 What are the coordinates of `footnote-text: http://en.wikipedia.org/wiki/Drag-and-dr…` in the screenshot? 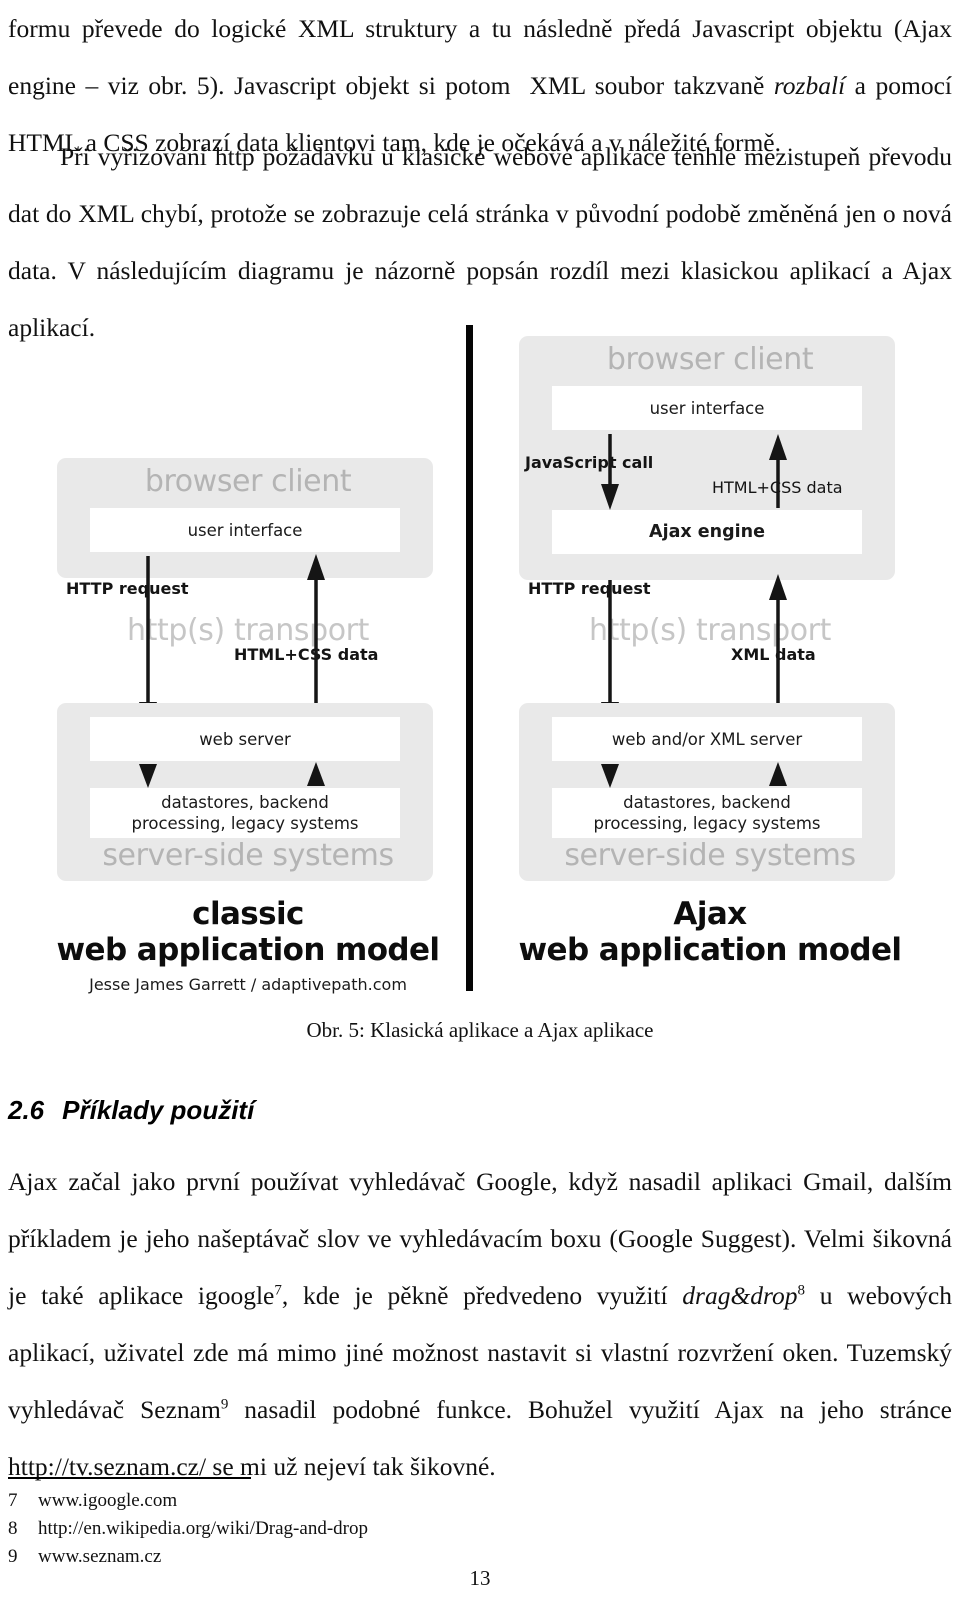 It's located at (203, 1528).